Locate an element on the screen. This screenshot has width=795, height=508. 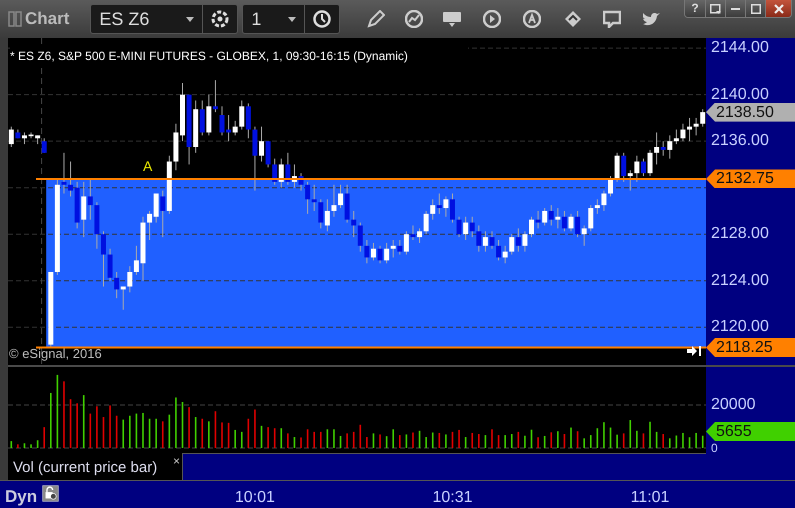
axis-label: 2136.00 is located at coordinates (740, 141).